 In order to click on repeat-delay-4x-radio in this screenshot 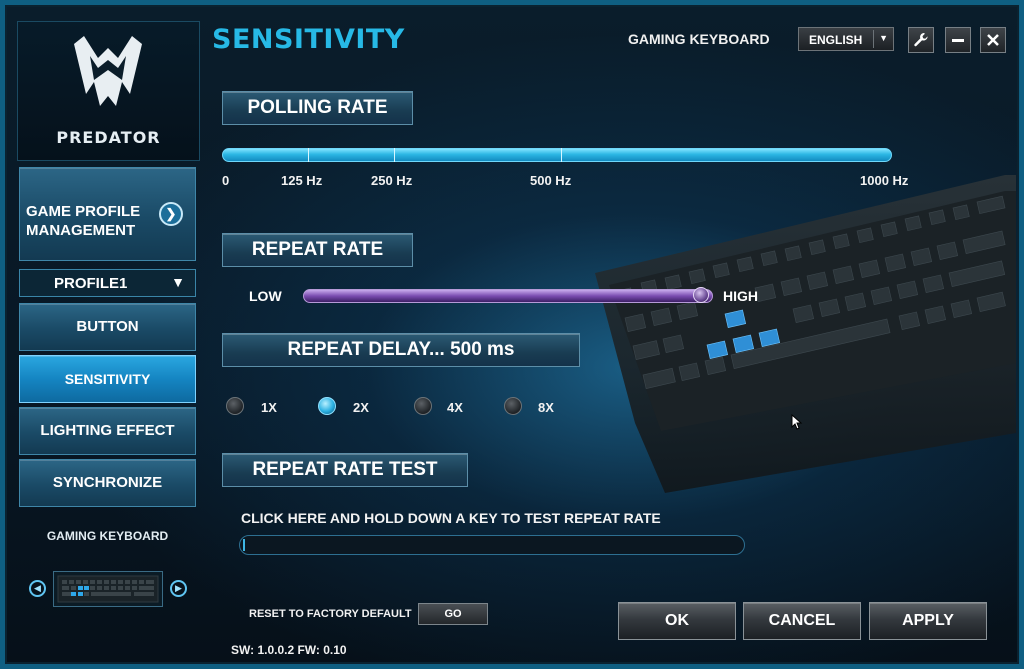, I will do `click(423, 406)`.